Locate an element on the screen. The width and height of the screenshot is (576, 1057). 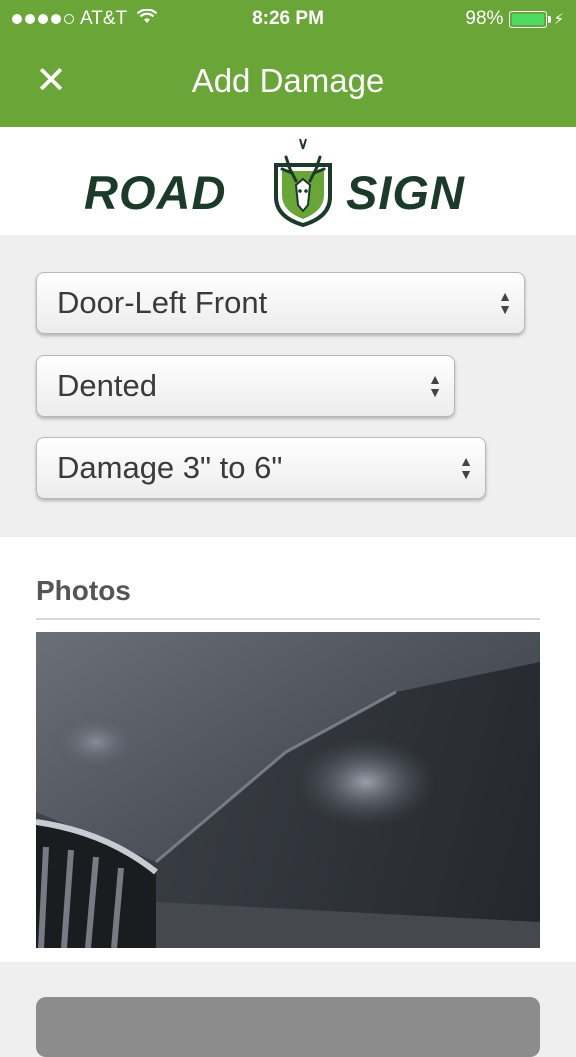
battery-info: 98% ⚡ is located at coordinates (514, 19).